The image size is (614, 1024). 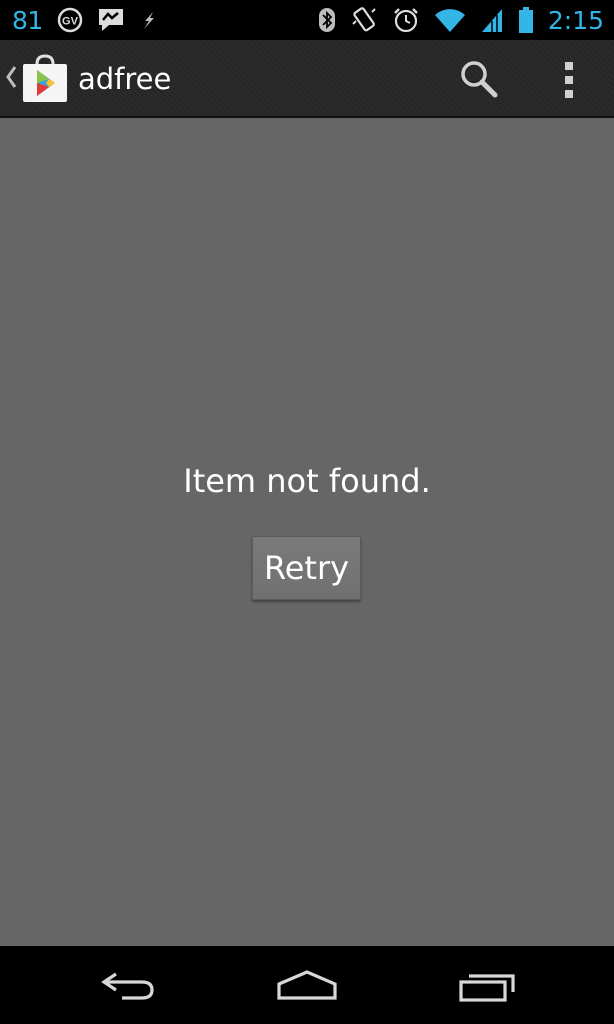 I want to click on misc-notification-icon, so click(x=148, y=20).